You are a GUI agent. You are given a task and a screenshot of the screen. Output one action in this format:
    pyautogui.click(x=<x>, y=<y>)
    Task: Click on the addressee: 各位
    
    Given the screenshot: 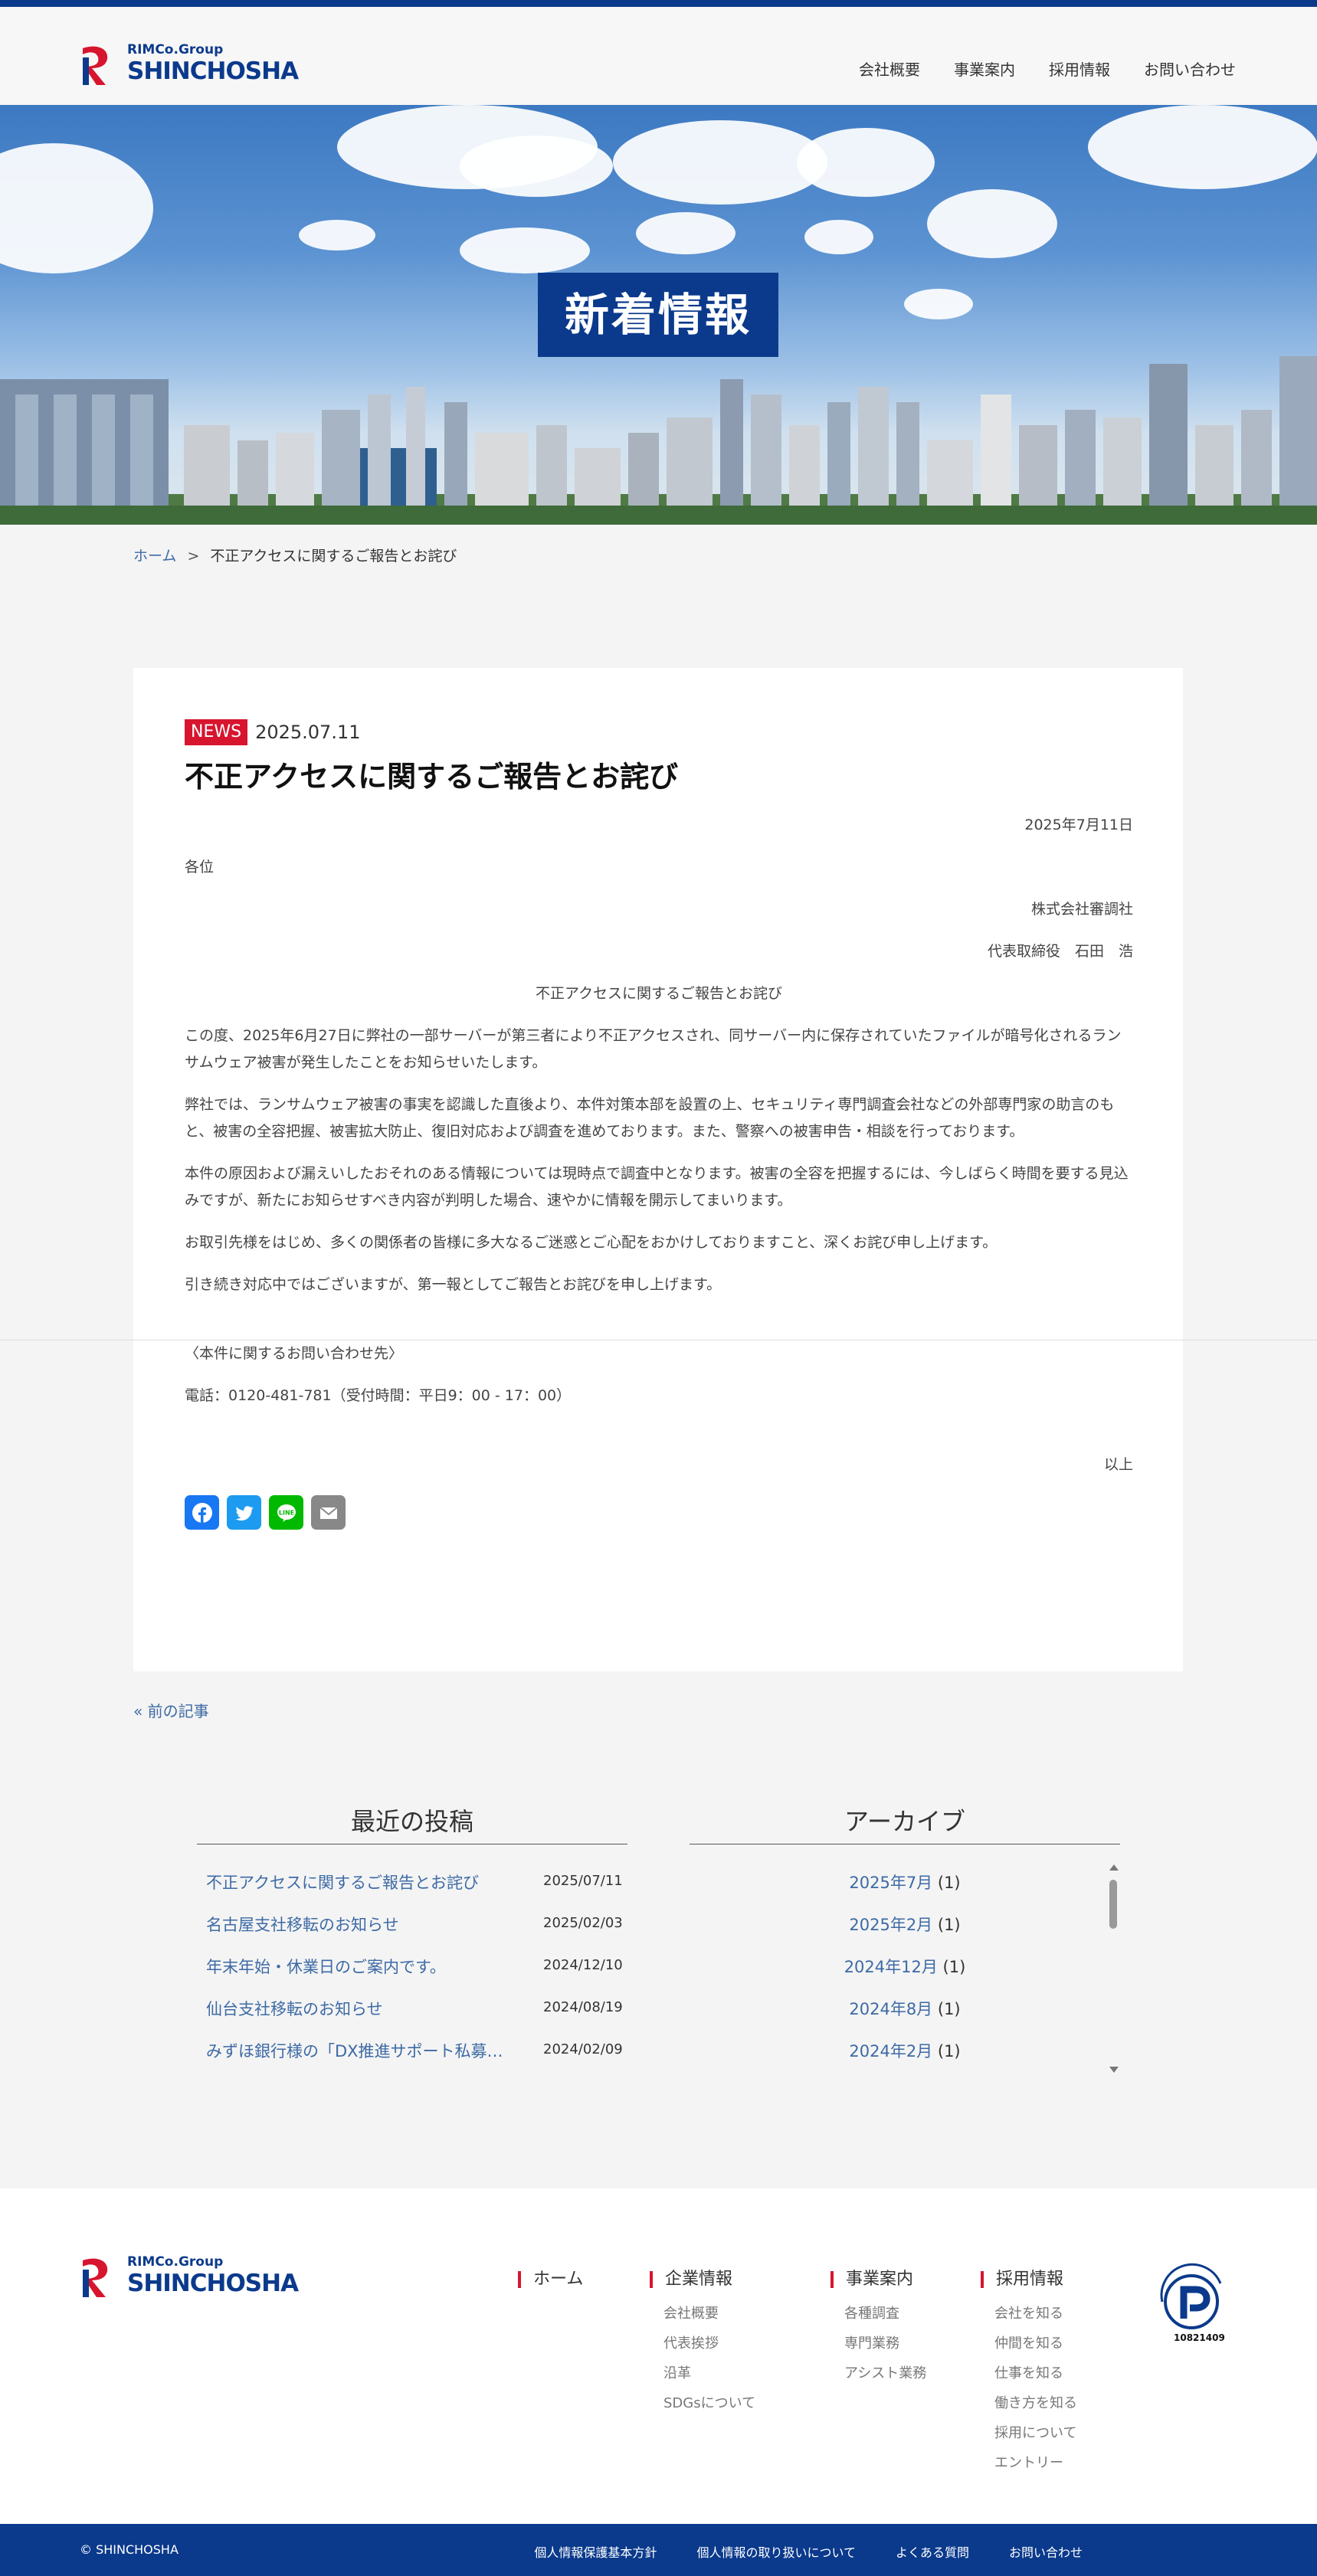 What is the action you would take?
    pyautogui.click(x=200, y=867)
    